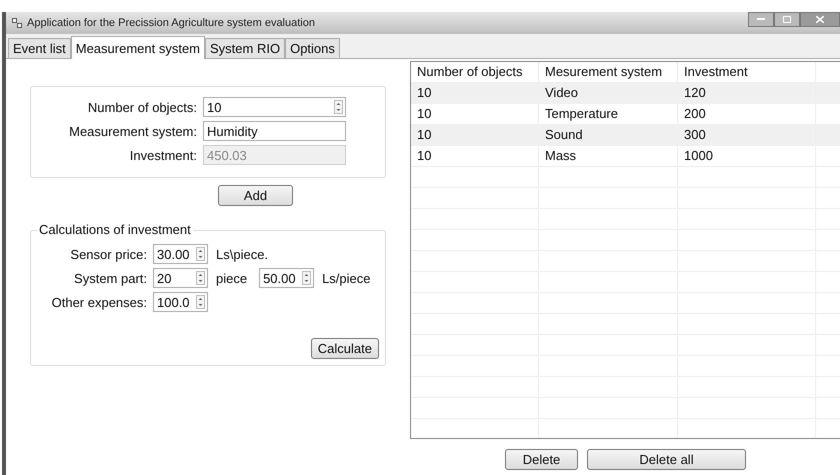 The height and width of the screenshot is (475, 840). What do you see at coordinates (541, 459) in the screenshot?
I see `delete-button: Delete` at bounding box center [541, 459].